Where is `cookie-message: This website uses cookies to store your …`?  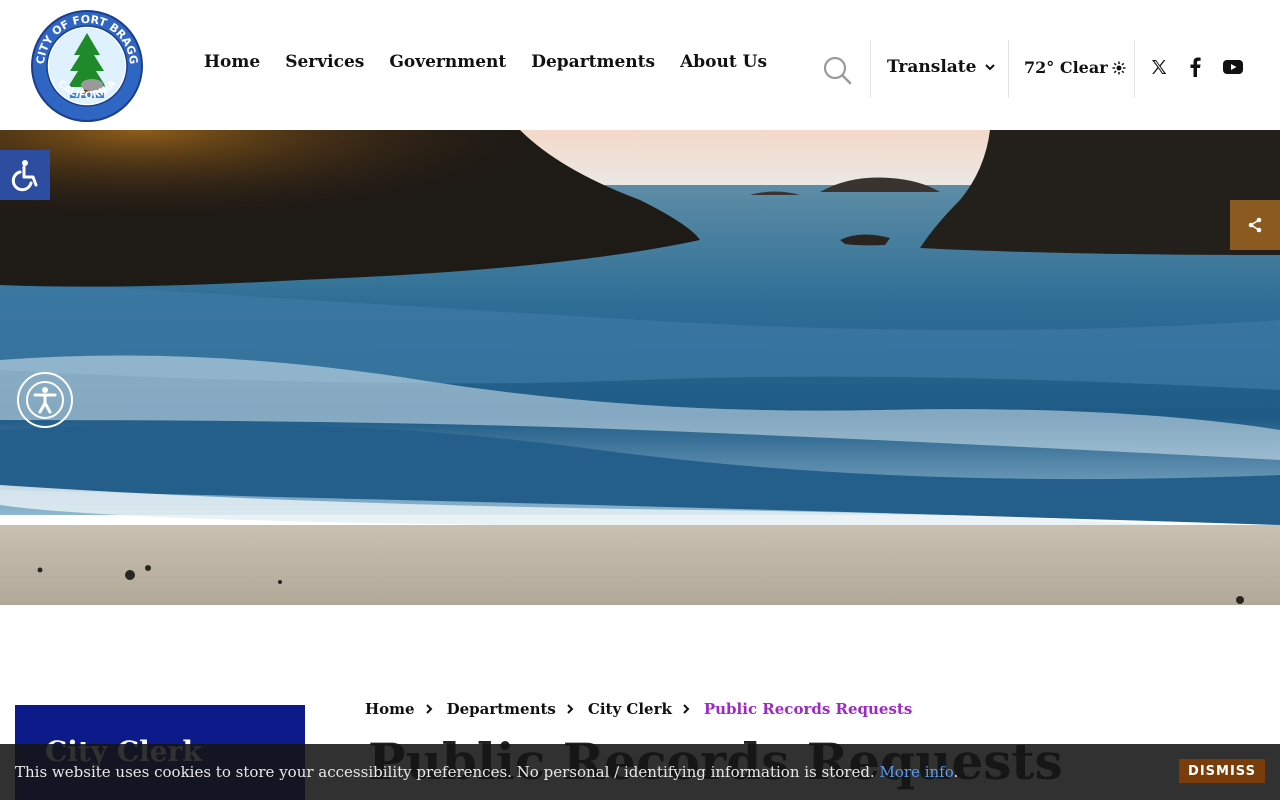 cookie-message: This website uses cookies to store your … is located at coordinates (486, 772).